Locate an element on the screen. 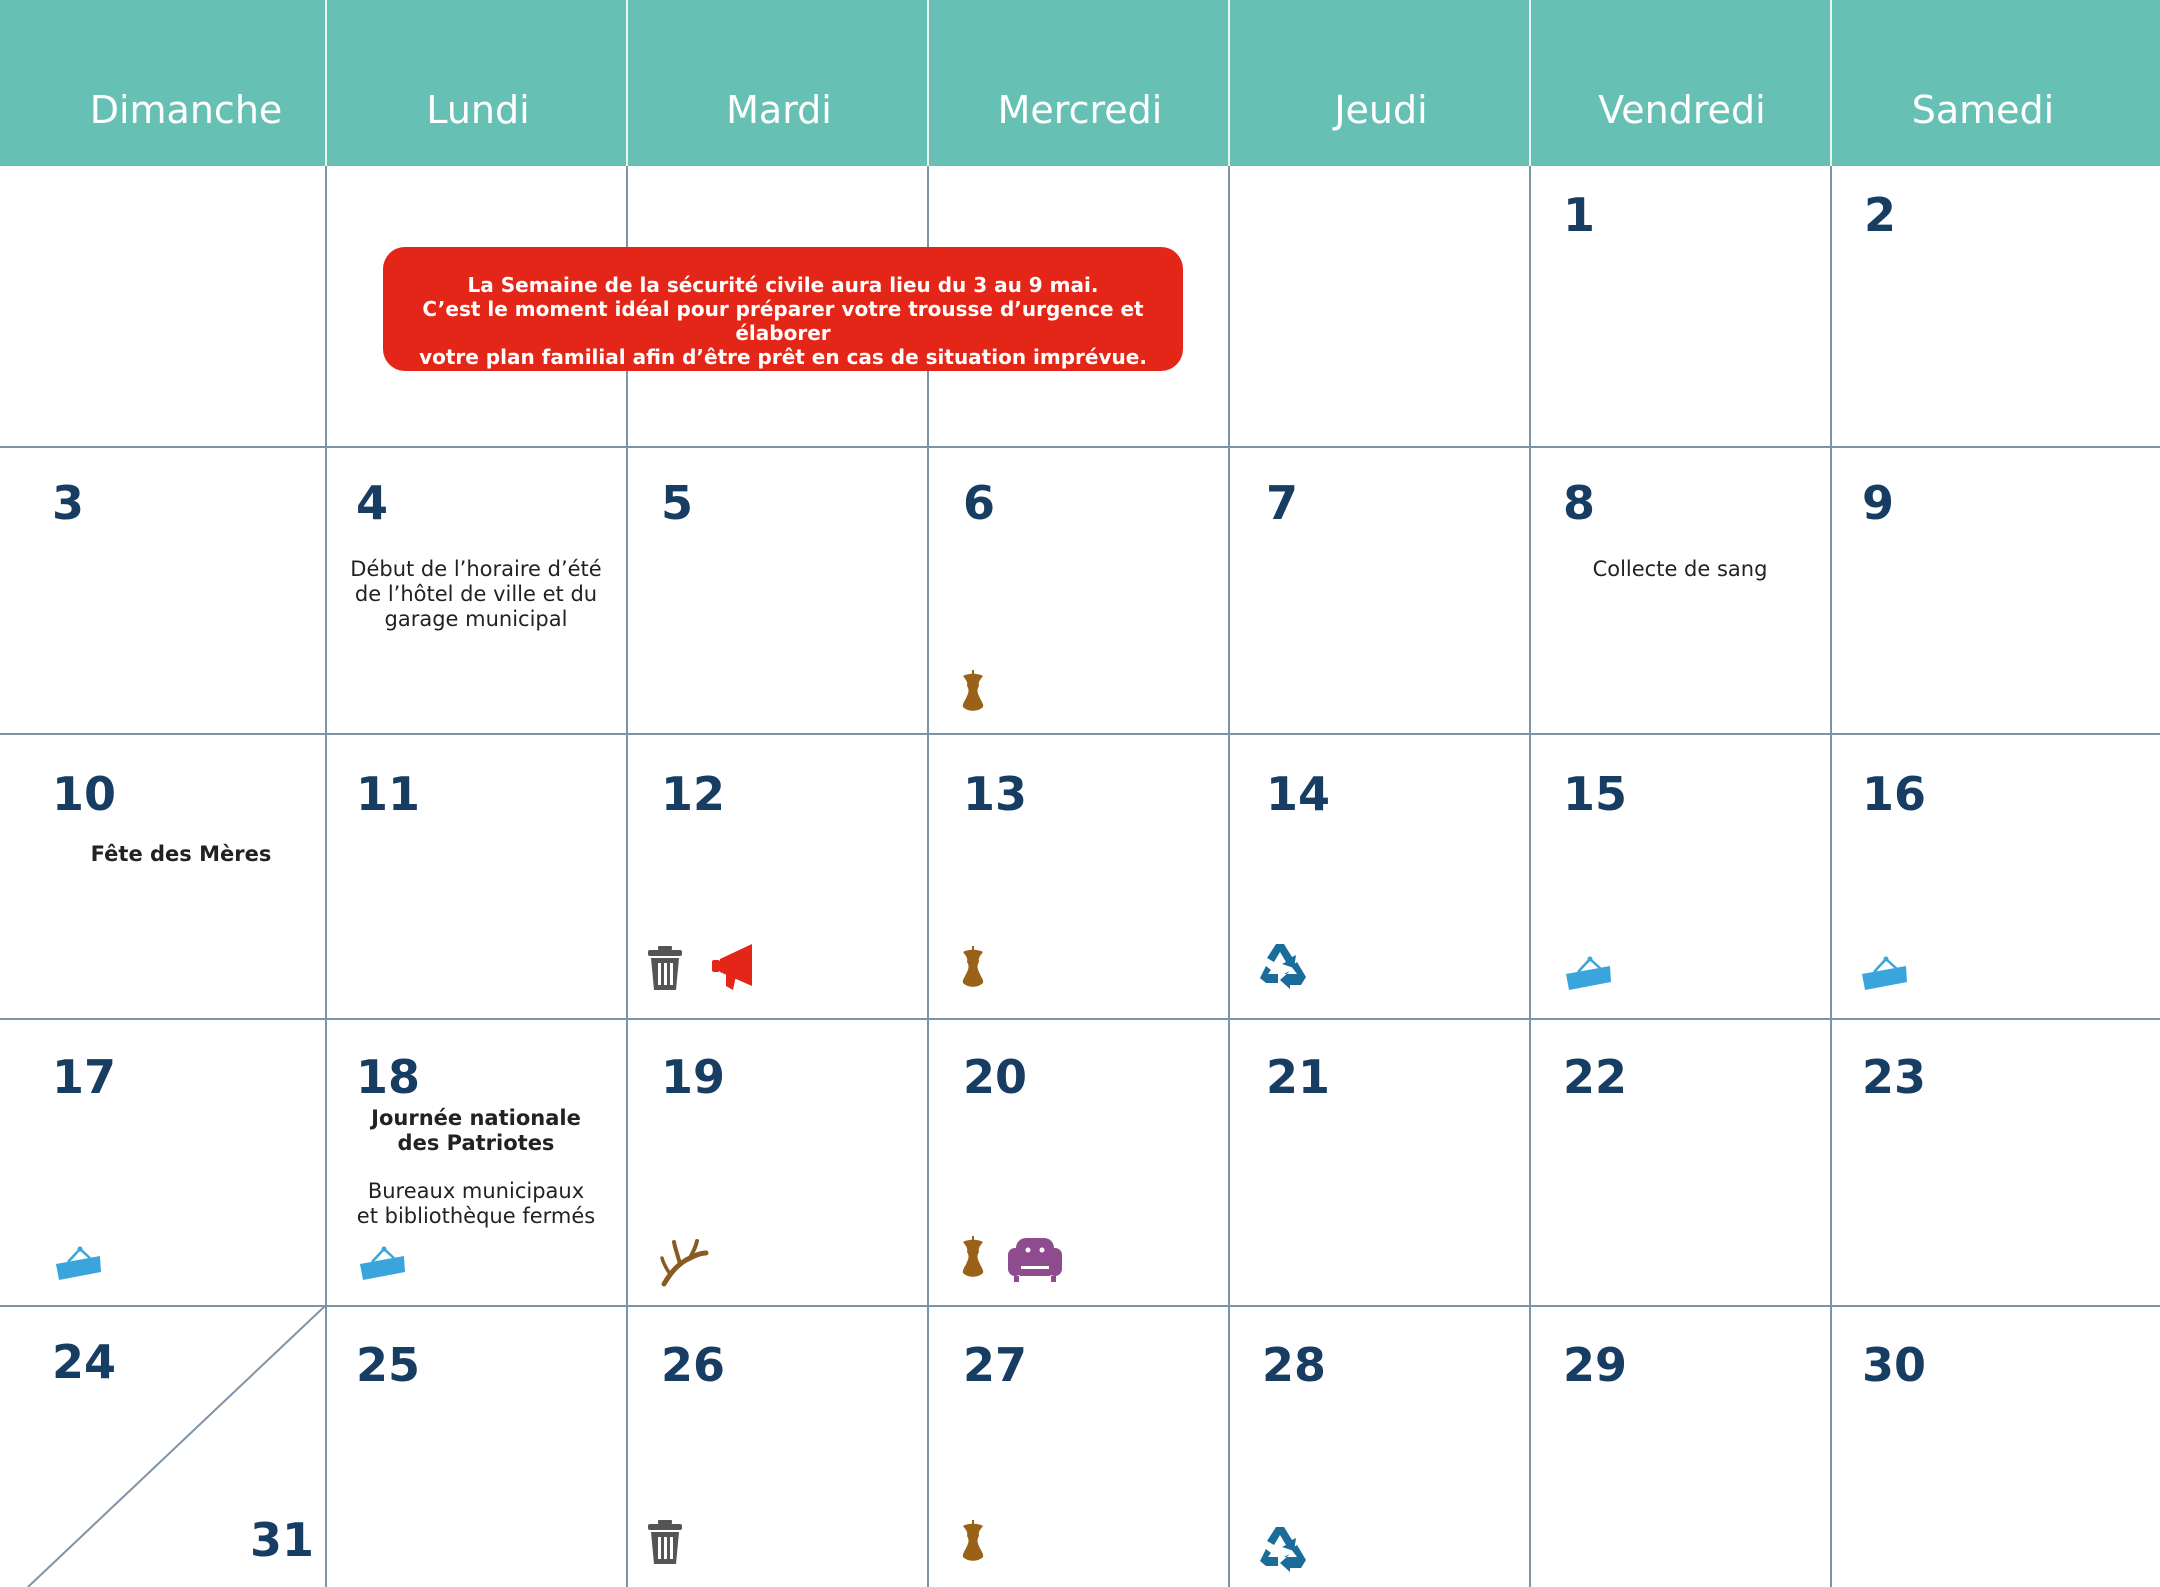 This screenshot has height=1587, width=2160. day-number: 23 is located at coordinates (1894, 1077).